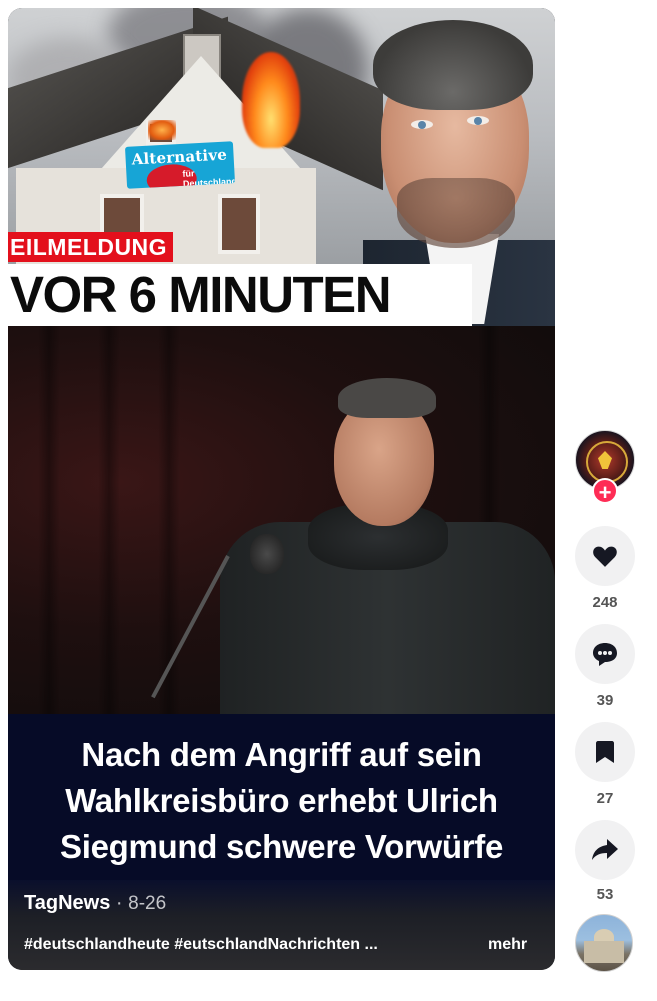  I want to click on author-name: TagNews, so click(67, 903).